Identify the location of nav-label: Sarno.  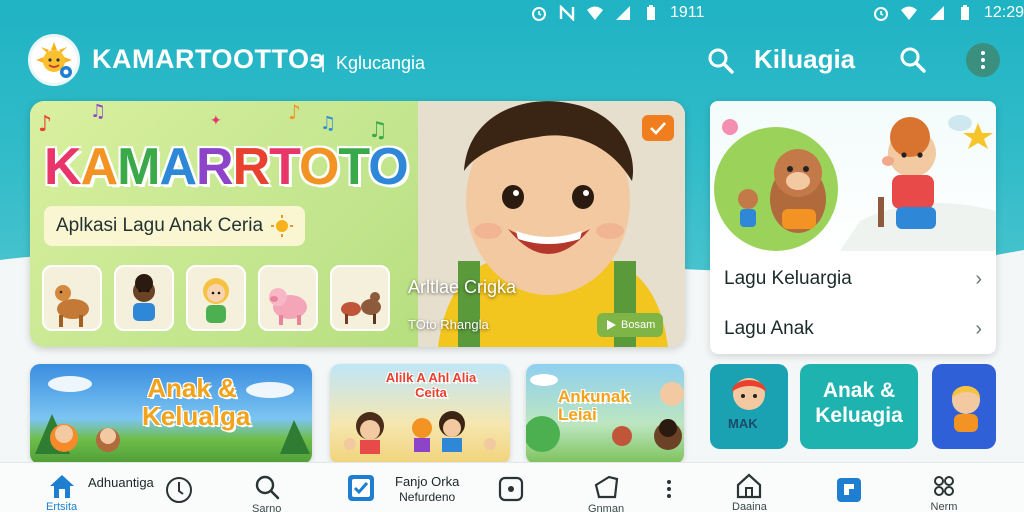
(267, 507).